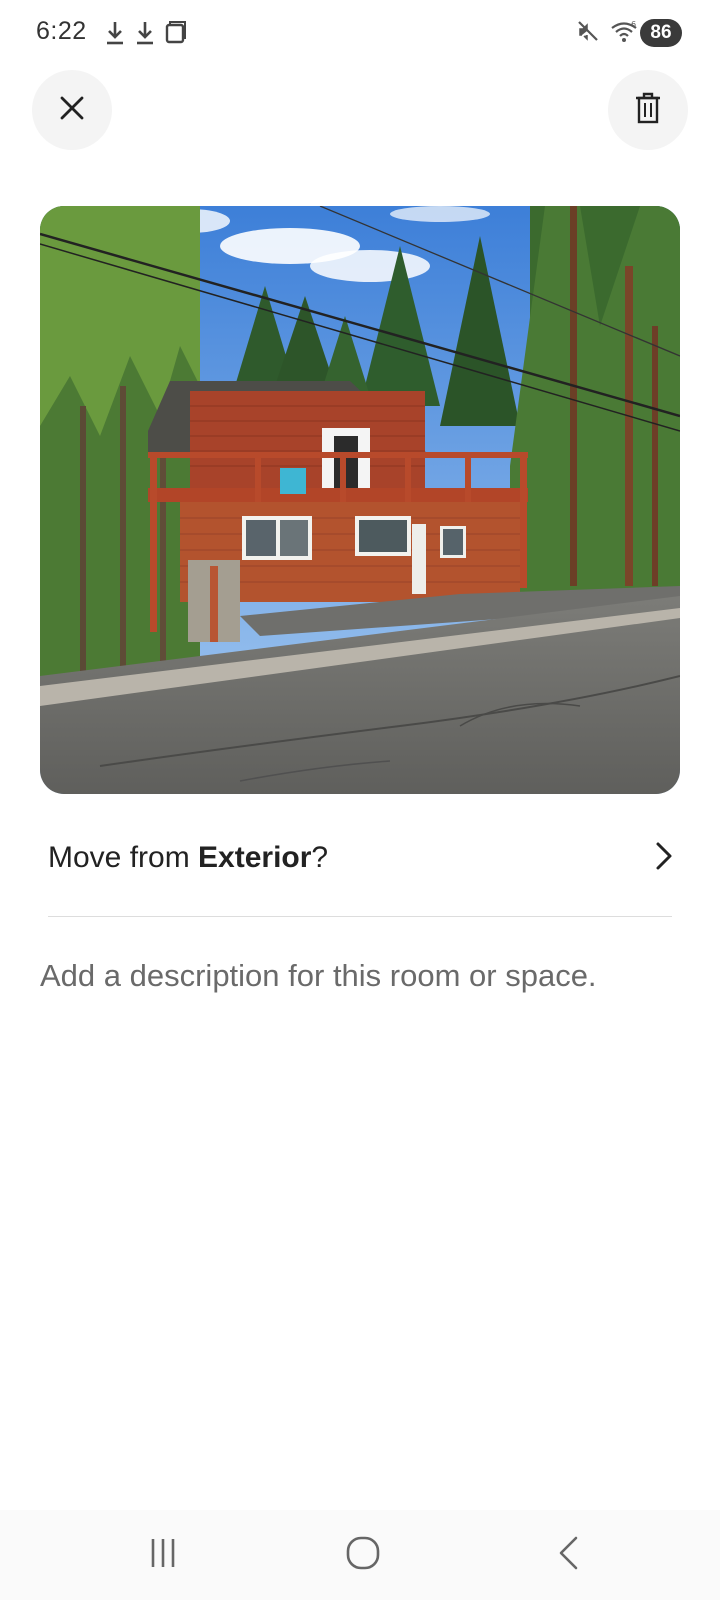 The image size is (720, 1600). What do you see at coordinates (61, 31) in the screenshot?
I see `status-time: 6:22` at bounding box center [61, 31].